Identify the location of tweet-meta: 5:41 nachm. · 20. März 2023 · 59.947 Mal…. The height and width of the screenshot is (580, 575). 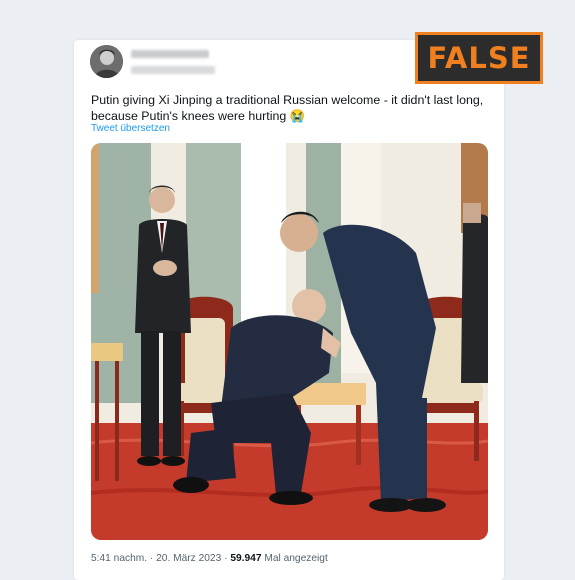
(209, 558).